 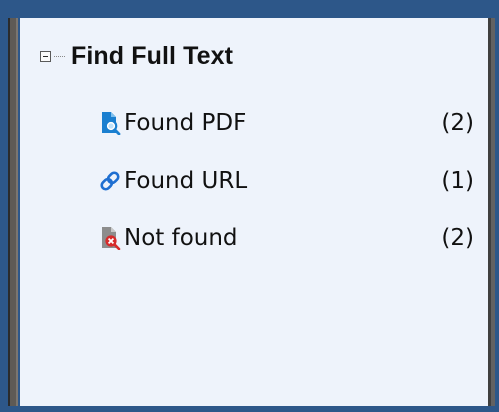 I want to click on tree-root-find-full-text: Find Full Text, so click(x=136, y=56).